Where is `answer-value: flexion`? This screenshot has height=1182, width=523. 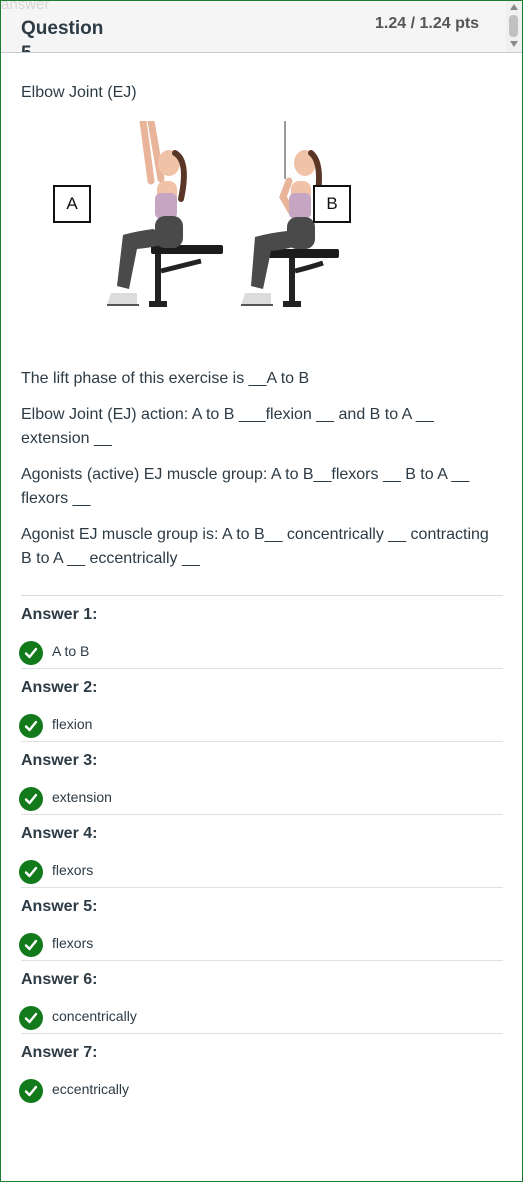 answer-value: flexion is located at coordinates (72, 724).